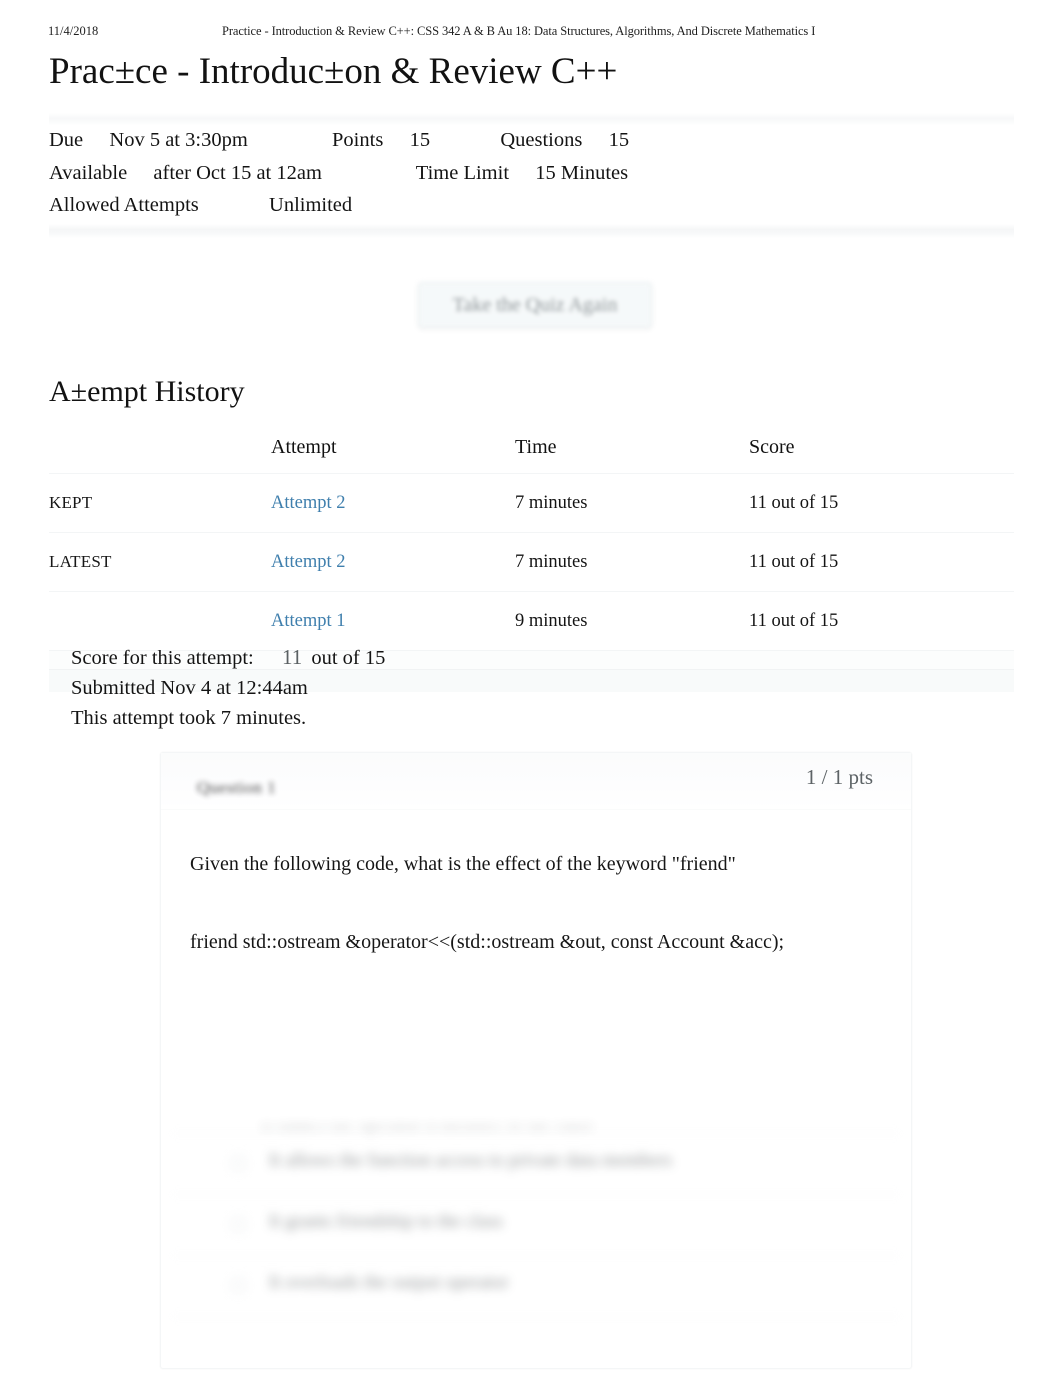  Describe the element at coordinates (147, 391) in the screenshot. I see `attempt-history-heading: A±empt History` at that location.